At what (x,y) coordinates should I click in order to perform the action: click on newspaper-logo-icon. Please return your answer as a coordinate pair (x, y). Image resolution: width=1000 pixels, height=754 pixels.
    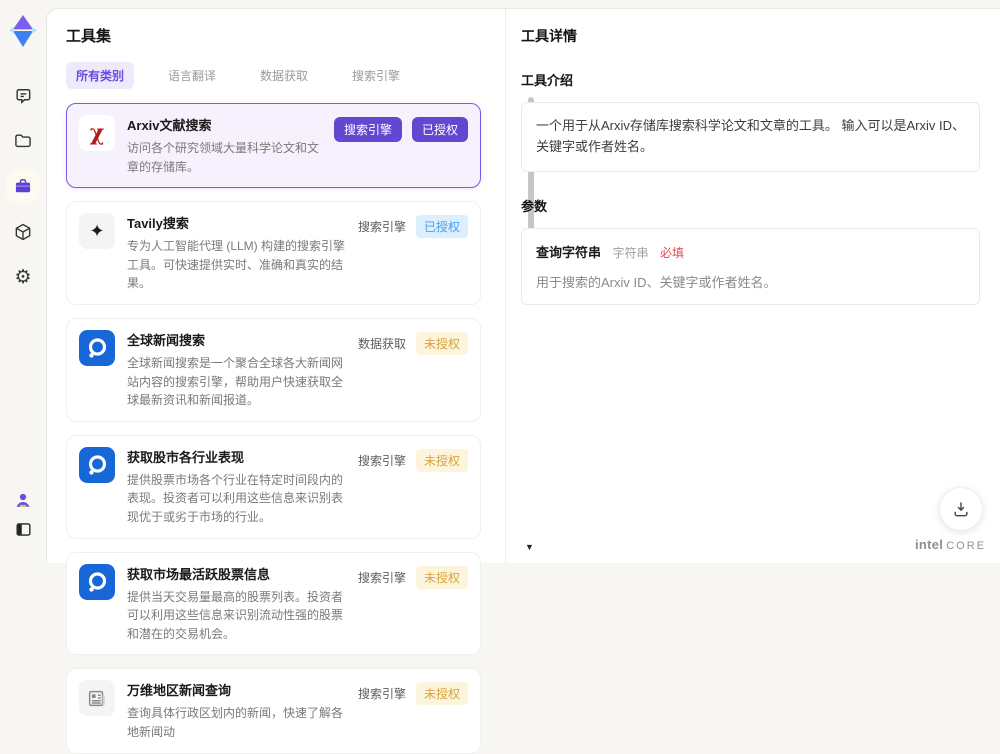
    Looking at the image, I should click on (97, 698).